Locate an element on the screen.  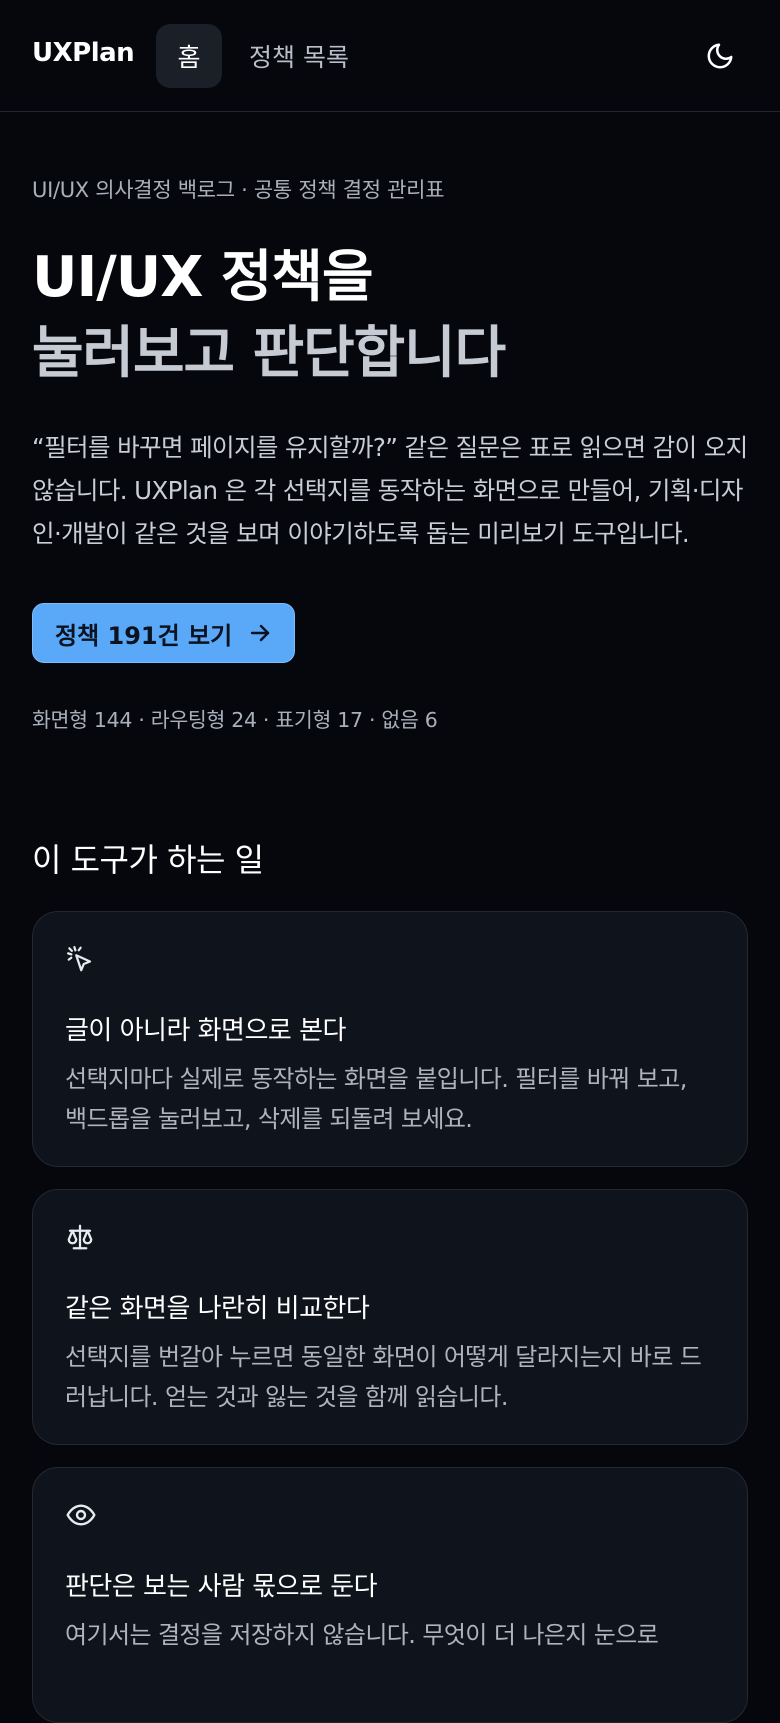
feature-card-title: 판단은 보는 사람 몫으로 둔다 is located at coordinates (221, 1587).